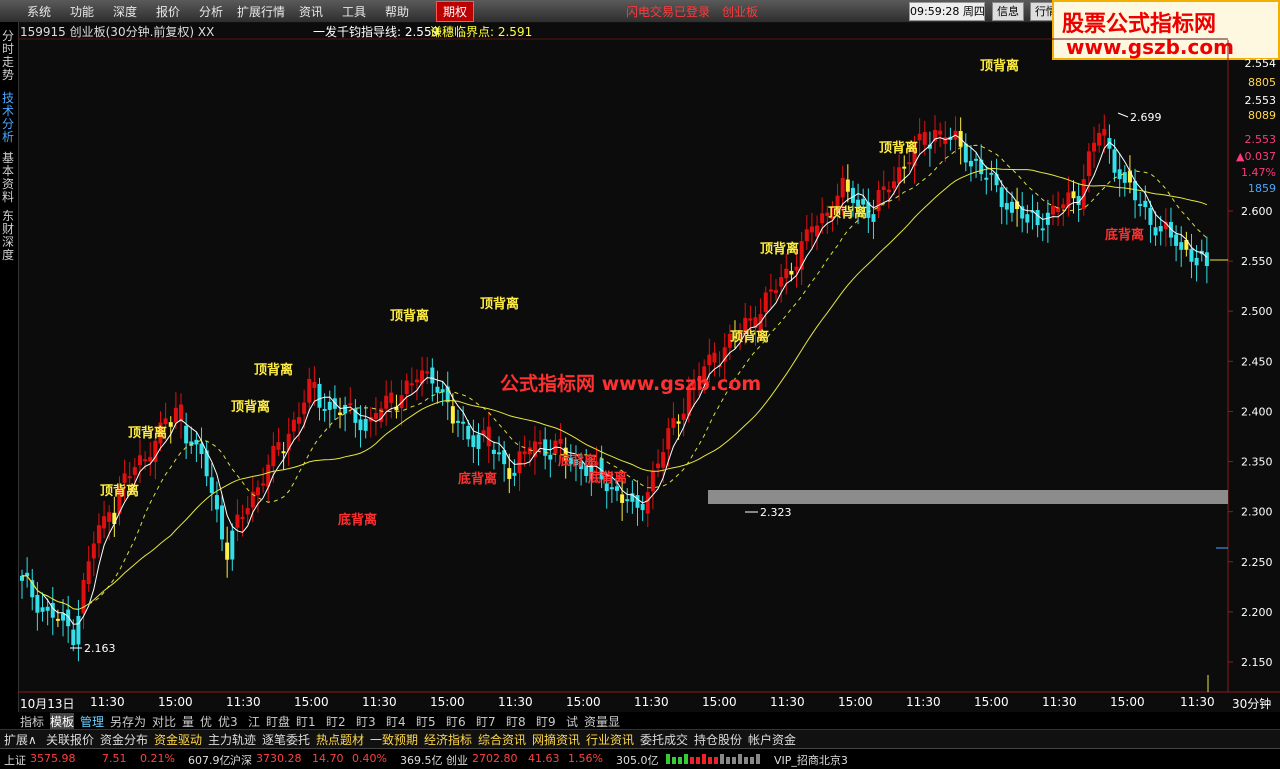  Describe the element at coordinates (602, 721) in the screenshot. I see `indicator-tab: 资量显` at that location.